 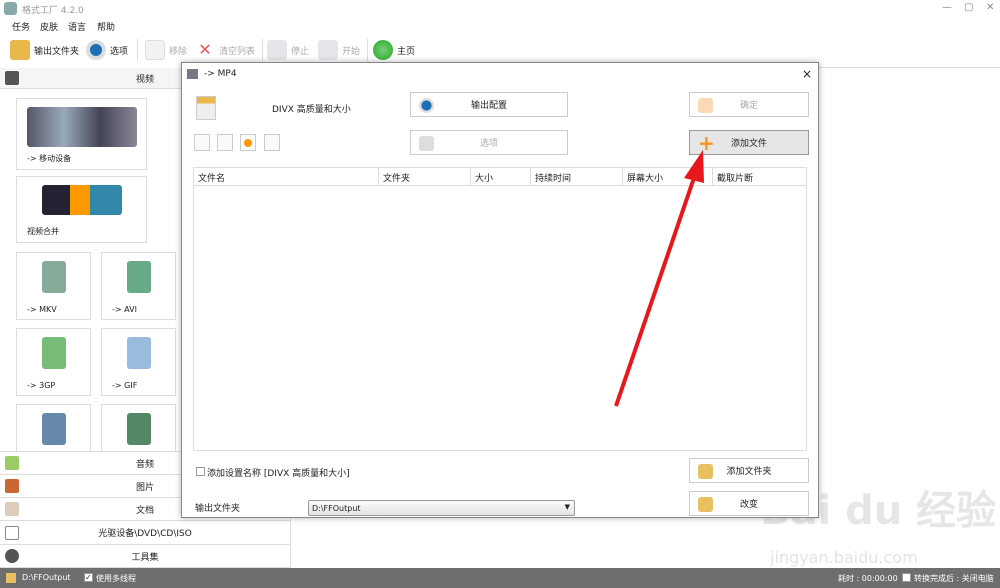 What do you see at coordinates (166, 50) in the screenshot?
I see `remove-button: 移除` at bounding box center [166, 50].